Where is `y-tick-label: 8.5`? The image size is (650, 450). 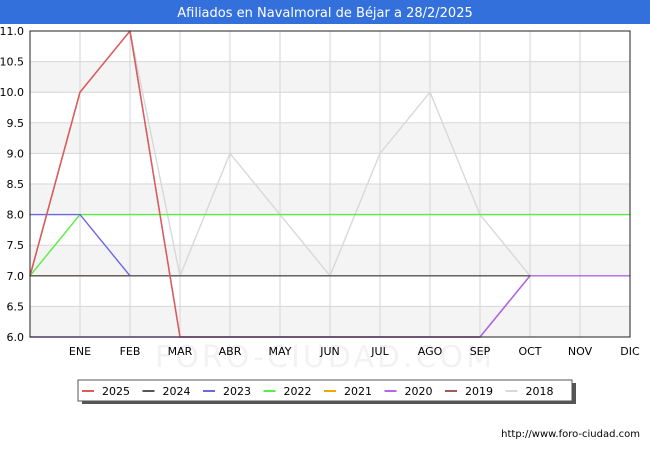
y-tick-label: 8.5 is located at coordinates (16, 184).